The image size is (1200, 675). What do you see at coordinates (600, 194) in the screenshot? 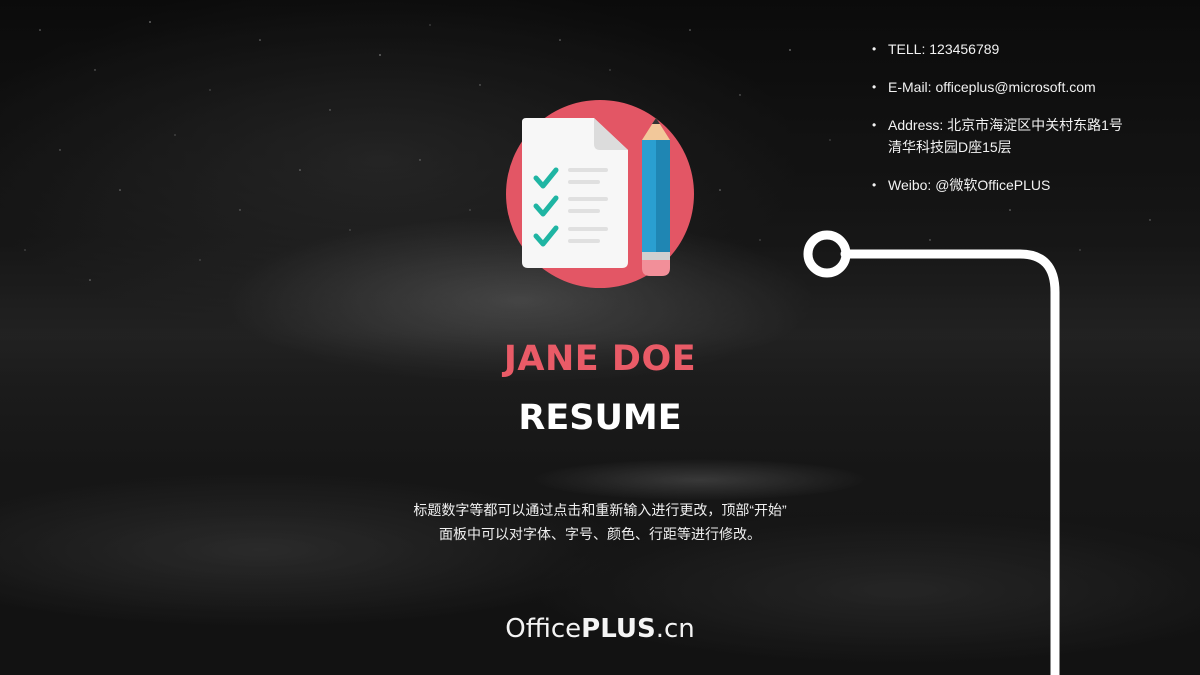
I see `resume-checklist-icon` at bounding box center [600, 194].